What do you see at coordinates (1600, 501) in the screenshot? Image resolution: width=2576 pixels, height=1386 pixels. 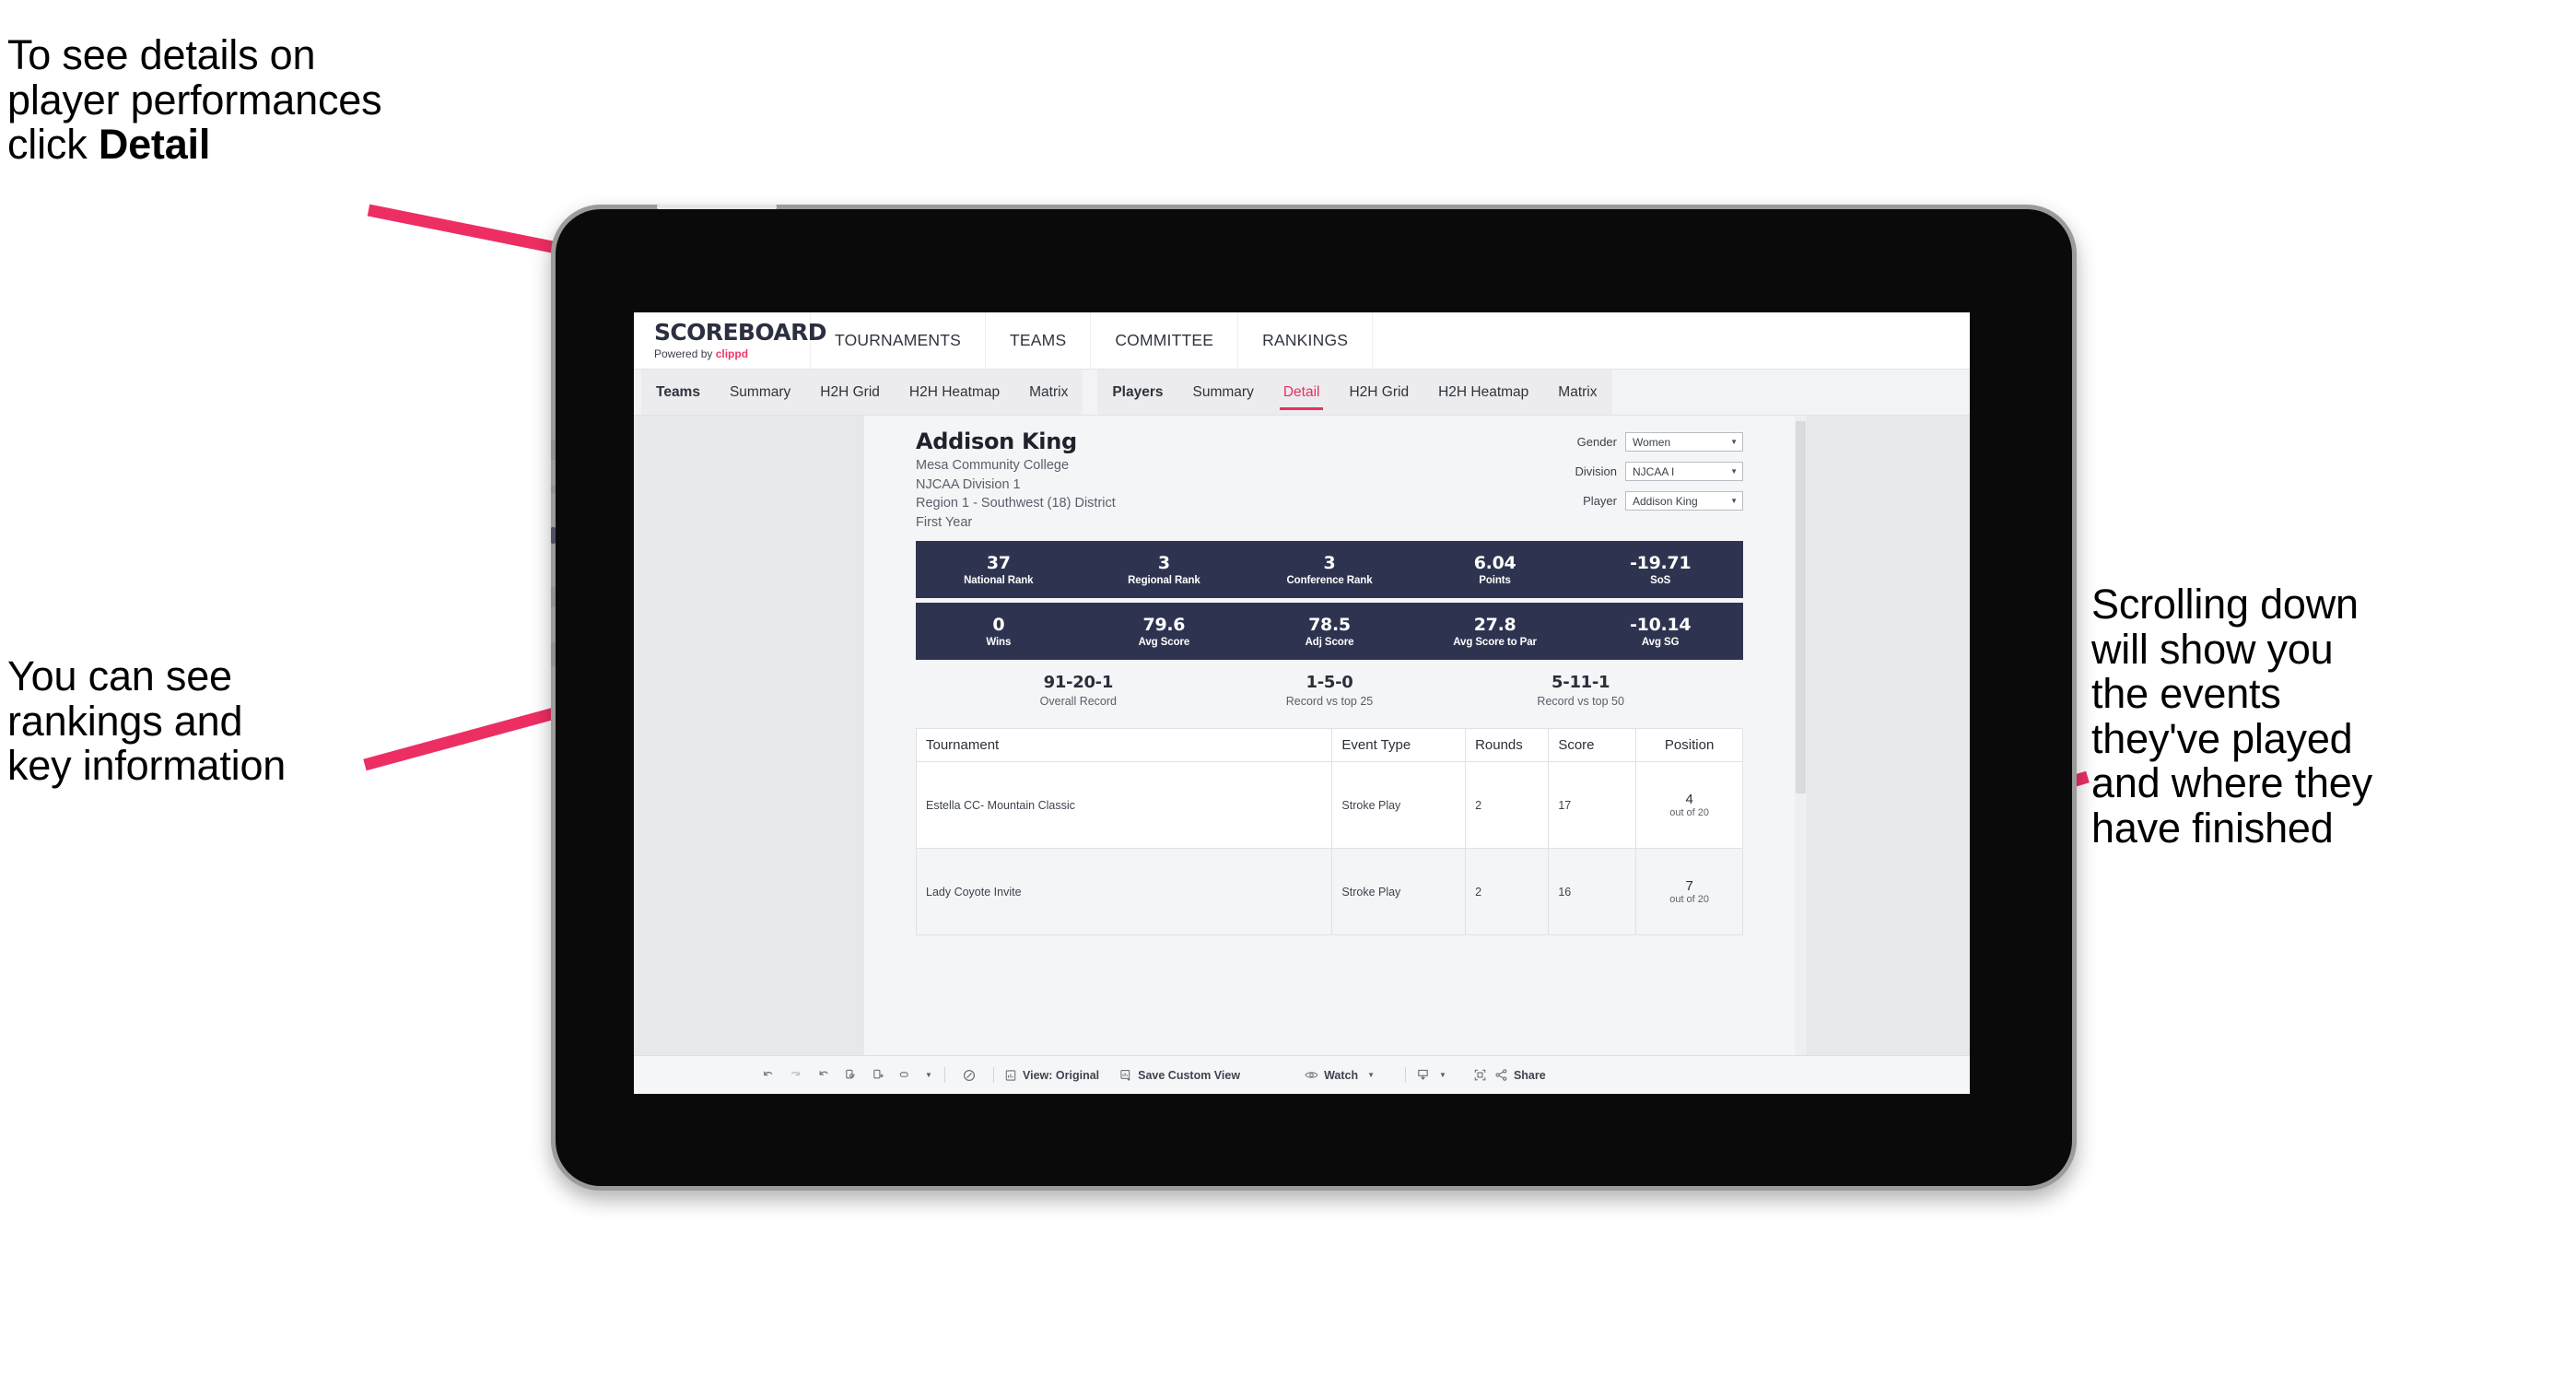 I see `filter-player-label: Player` at bounding box center [1600, 501].